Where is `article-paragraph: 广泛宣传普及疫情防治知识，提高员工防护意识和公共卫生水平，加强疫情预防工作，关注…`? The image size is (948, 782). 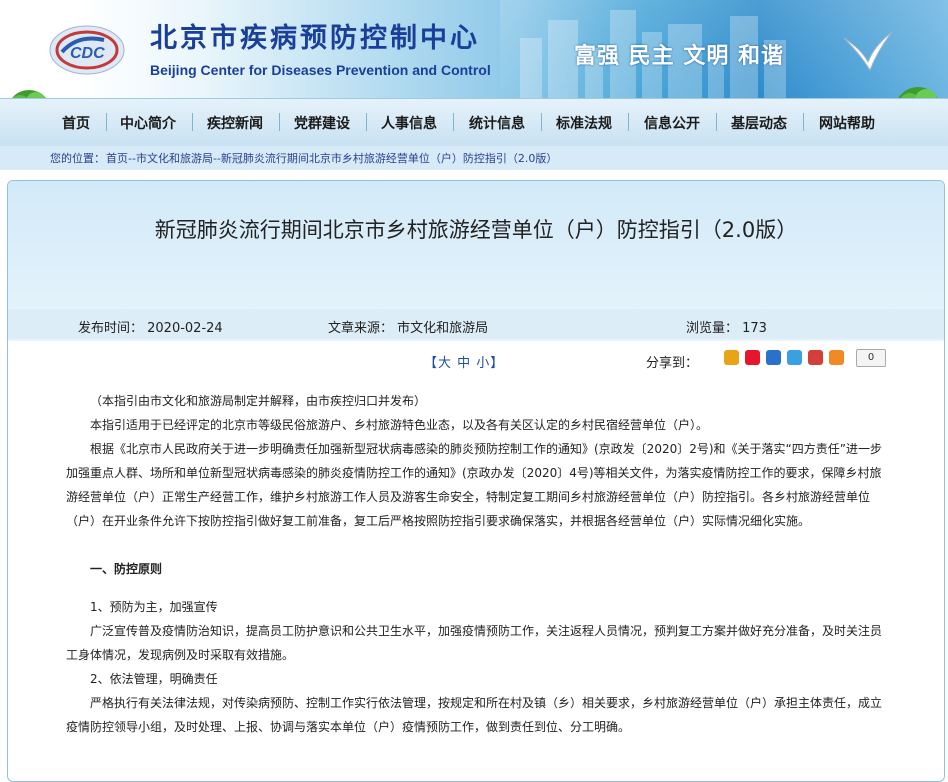
article-paragraph: 广泛宣传普及疫情防治知识，提高员工防护意识和公共卫生水平，加强疫情预防工作，关注… is located at coordinates (474, 643).